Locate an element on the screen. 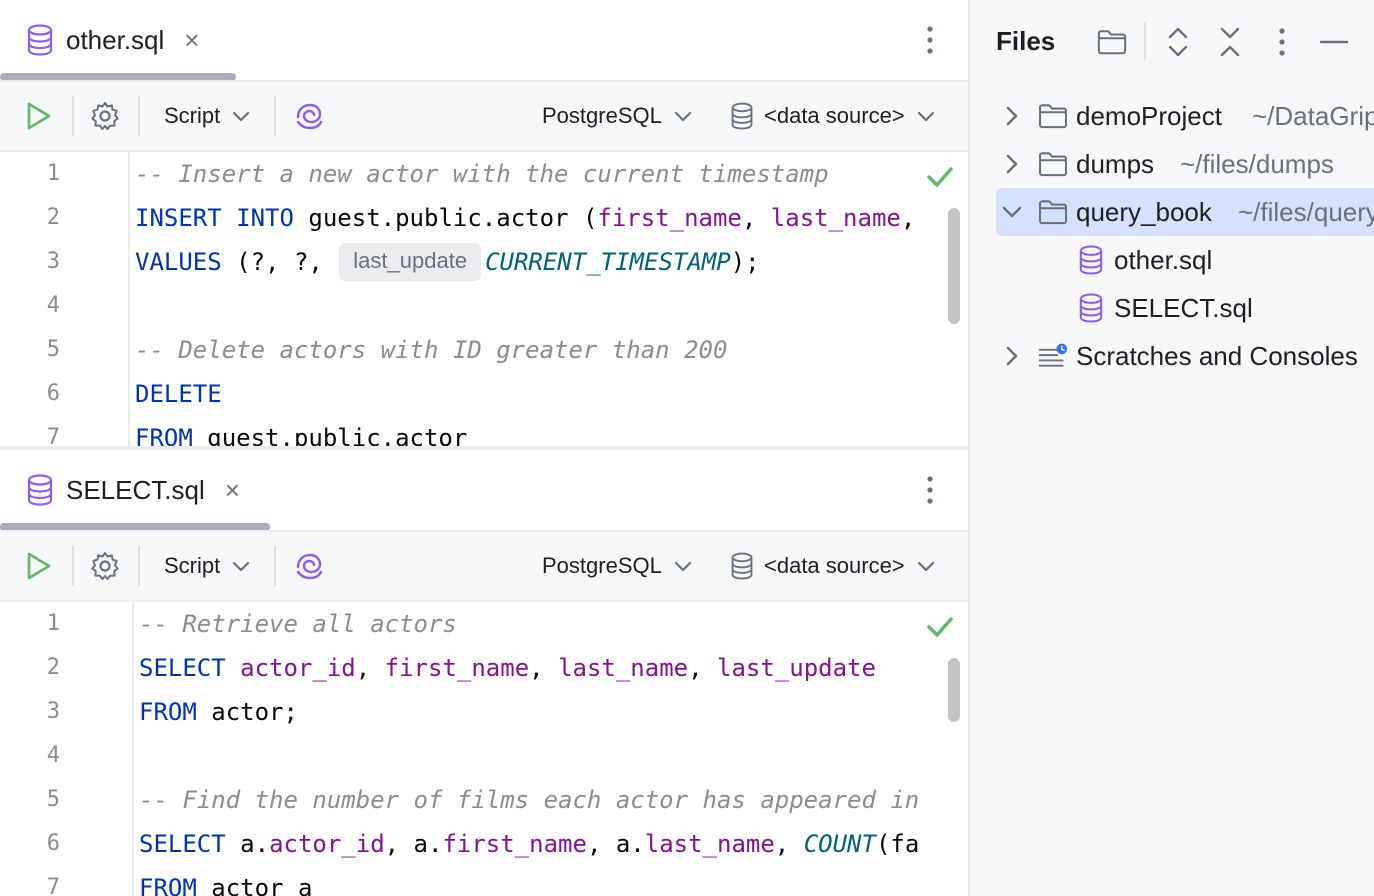 The width and height of the screenshot is (1374, 896). more-options-button is located at coordinates (1282, 42).